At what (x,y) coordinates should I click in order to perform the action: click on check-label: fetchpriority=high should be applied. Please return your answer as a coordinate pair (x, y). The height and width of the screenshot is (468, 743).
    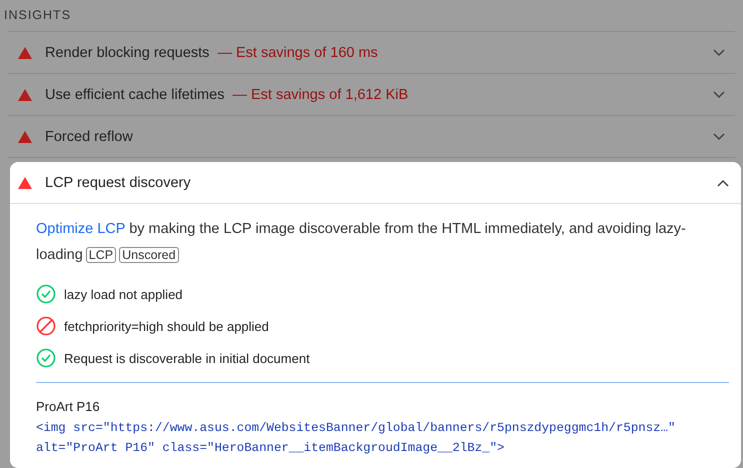
    Looking at the image, I should click on (166, 326).